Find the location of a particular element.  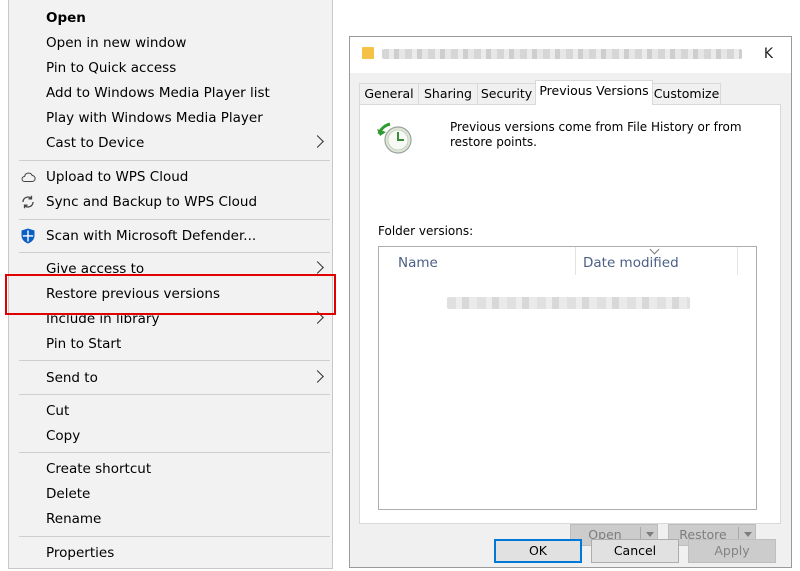

sort-caret-icon is located at coordinates (654, 249).